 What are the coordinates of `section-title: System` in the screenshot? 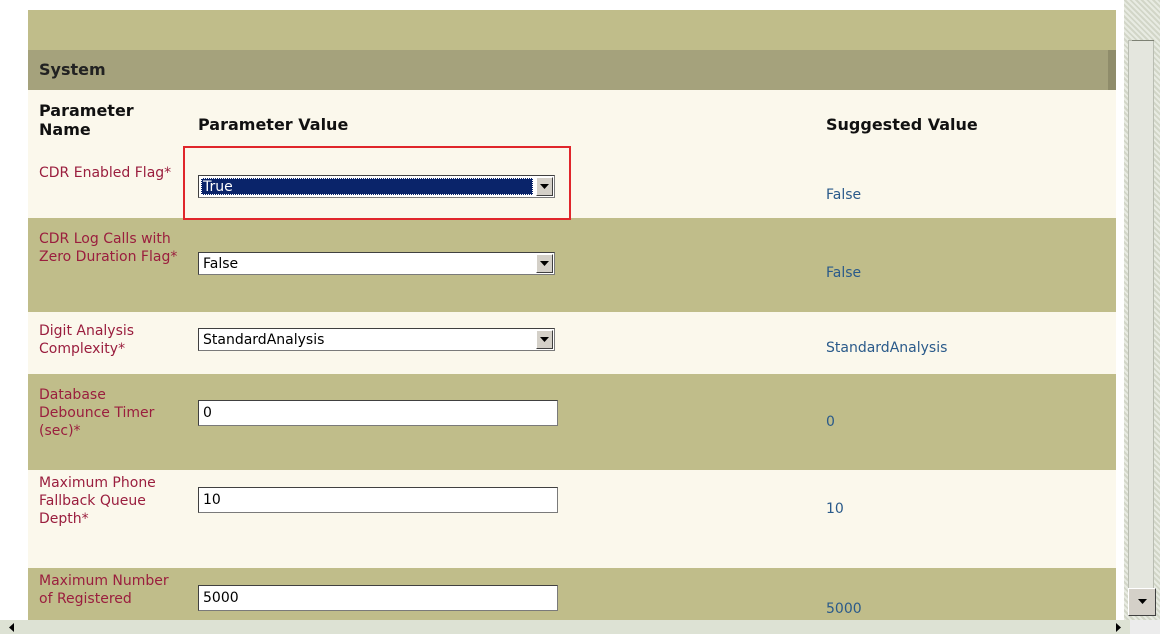 It's located at (72, 69).